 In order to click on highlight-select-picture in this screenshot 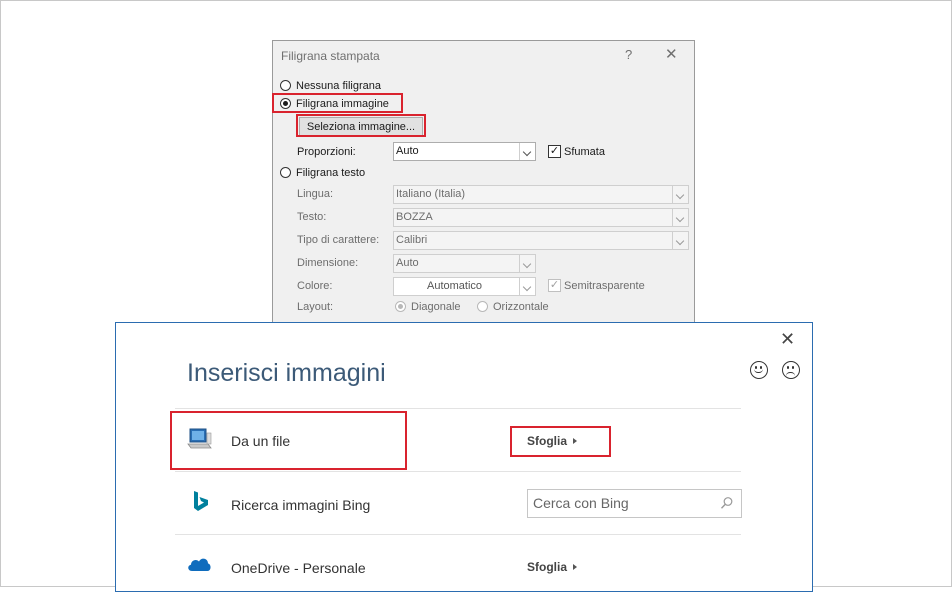, I will do `click(361, 125)`.